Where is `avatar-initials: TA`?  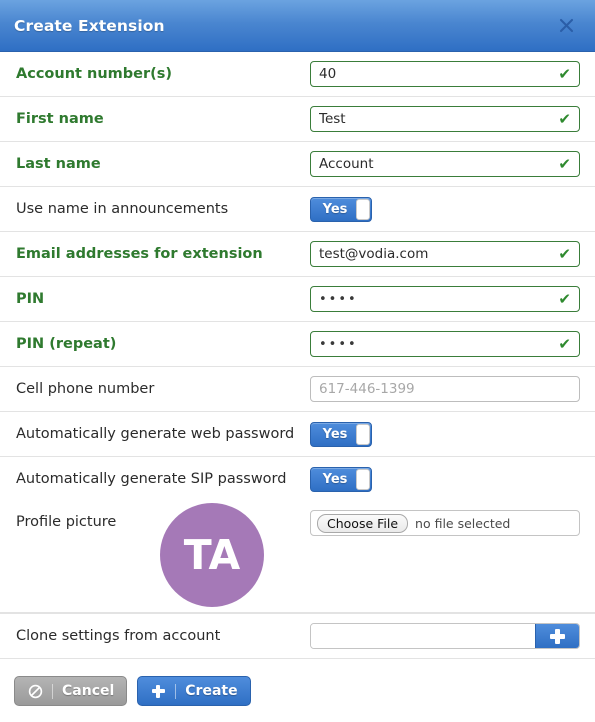
avatar-initials: TA is located at coordinates (212, 555).